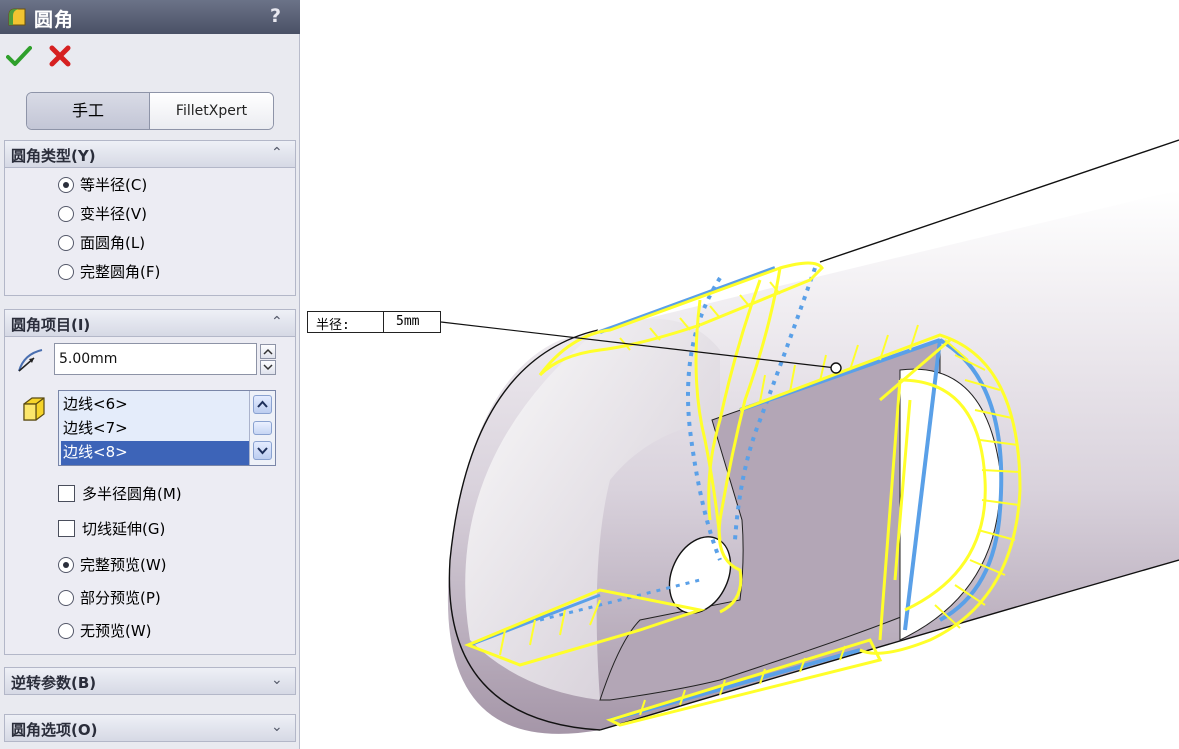 This screenshot has width=1179, height=749. I want to click on callout-label: 半径:, so click(333, 325).